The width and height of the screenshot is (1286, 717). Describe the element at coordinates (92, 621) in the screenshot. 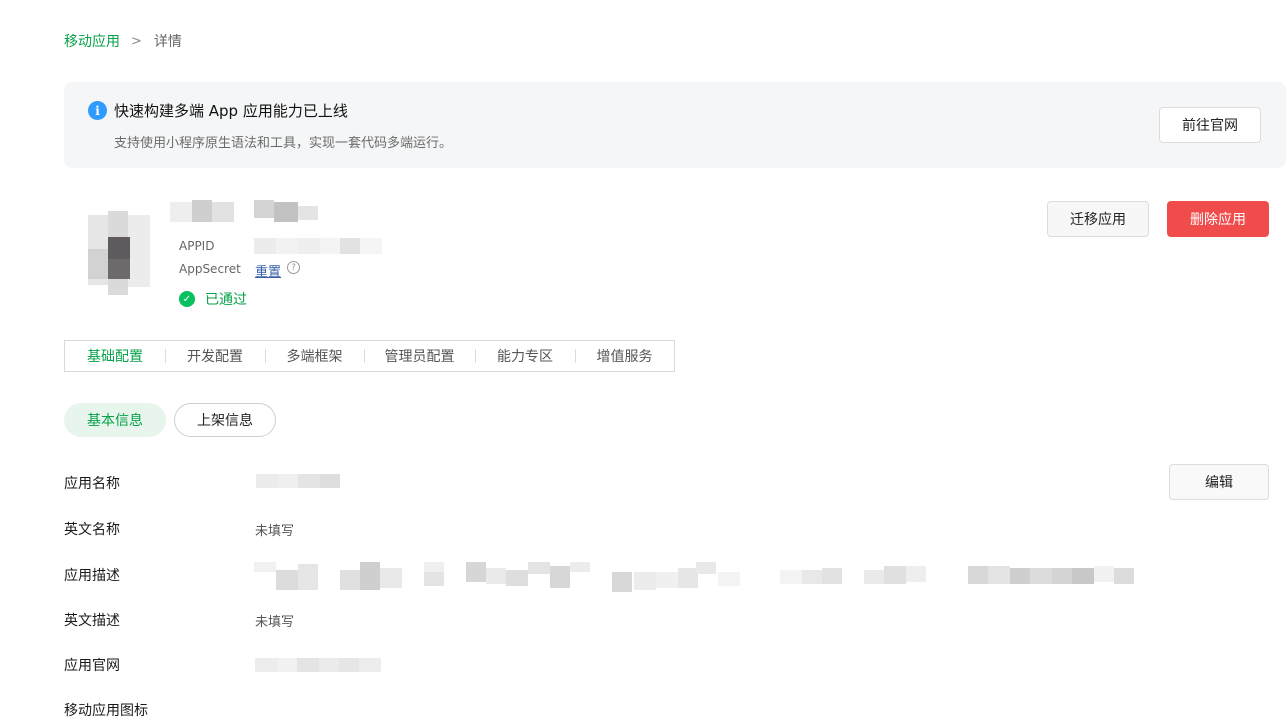

I see `field-label-en-desc: 英文描述` at that location.